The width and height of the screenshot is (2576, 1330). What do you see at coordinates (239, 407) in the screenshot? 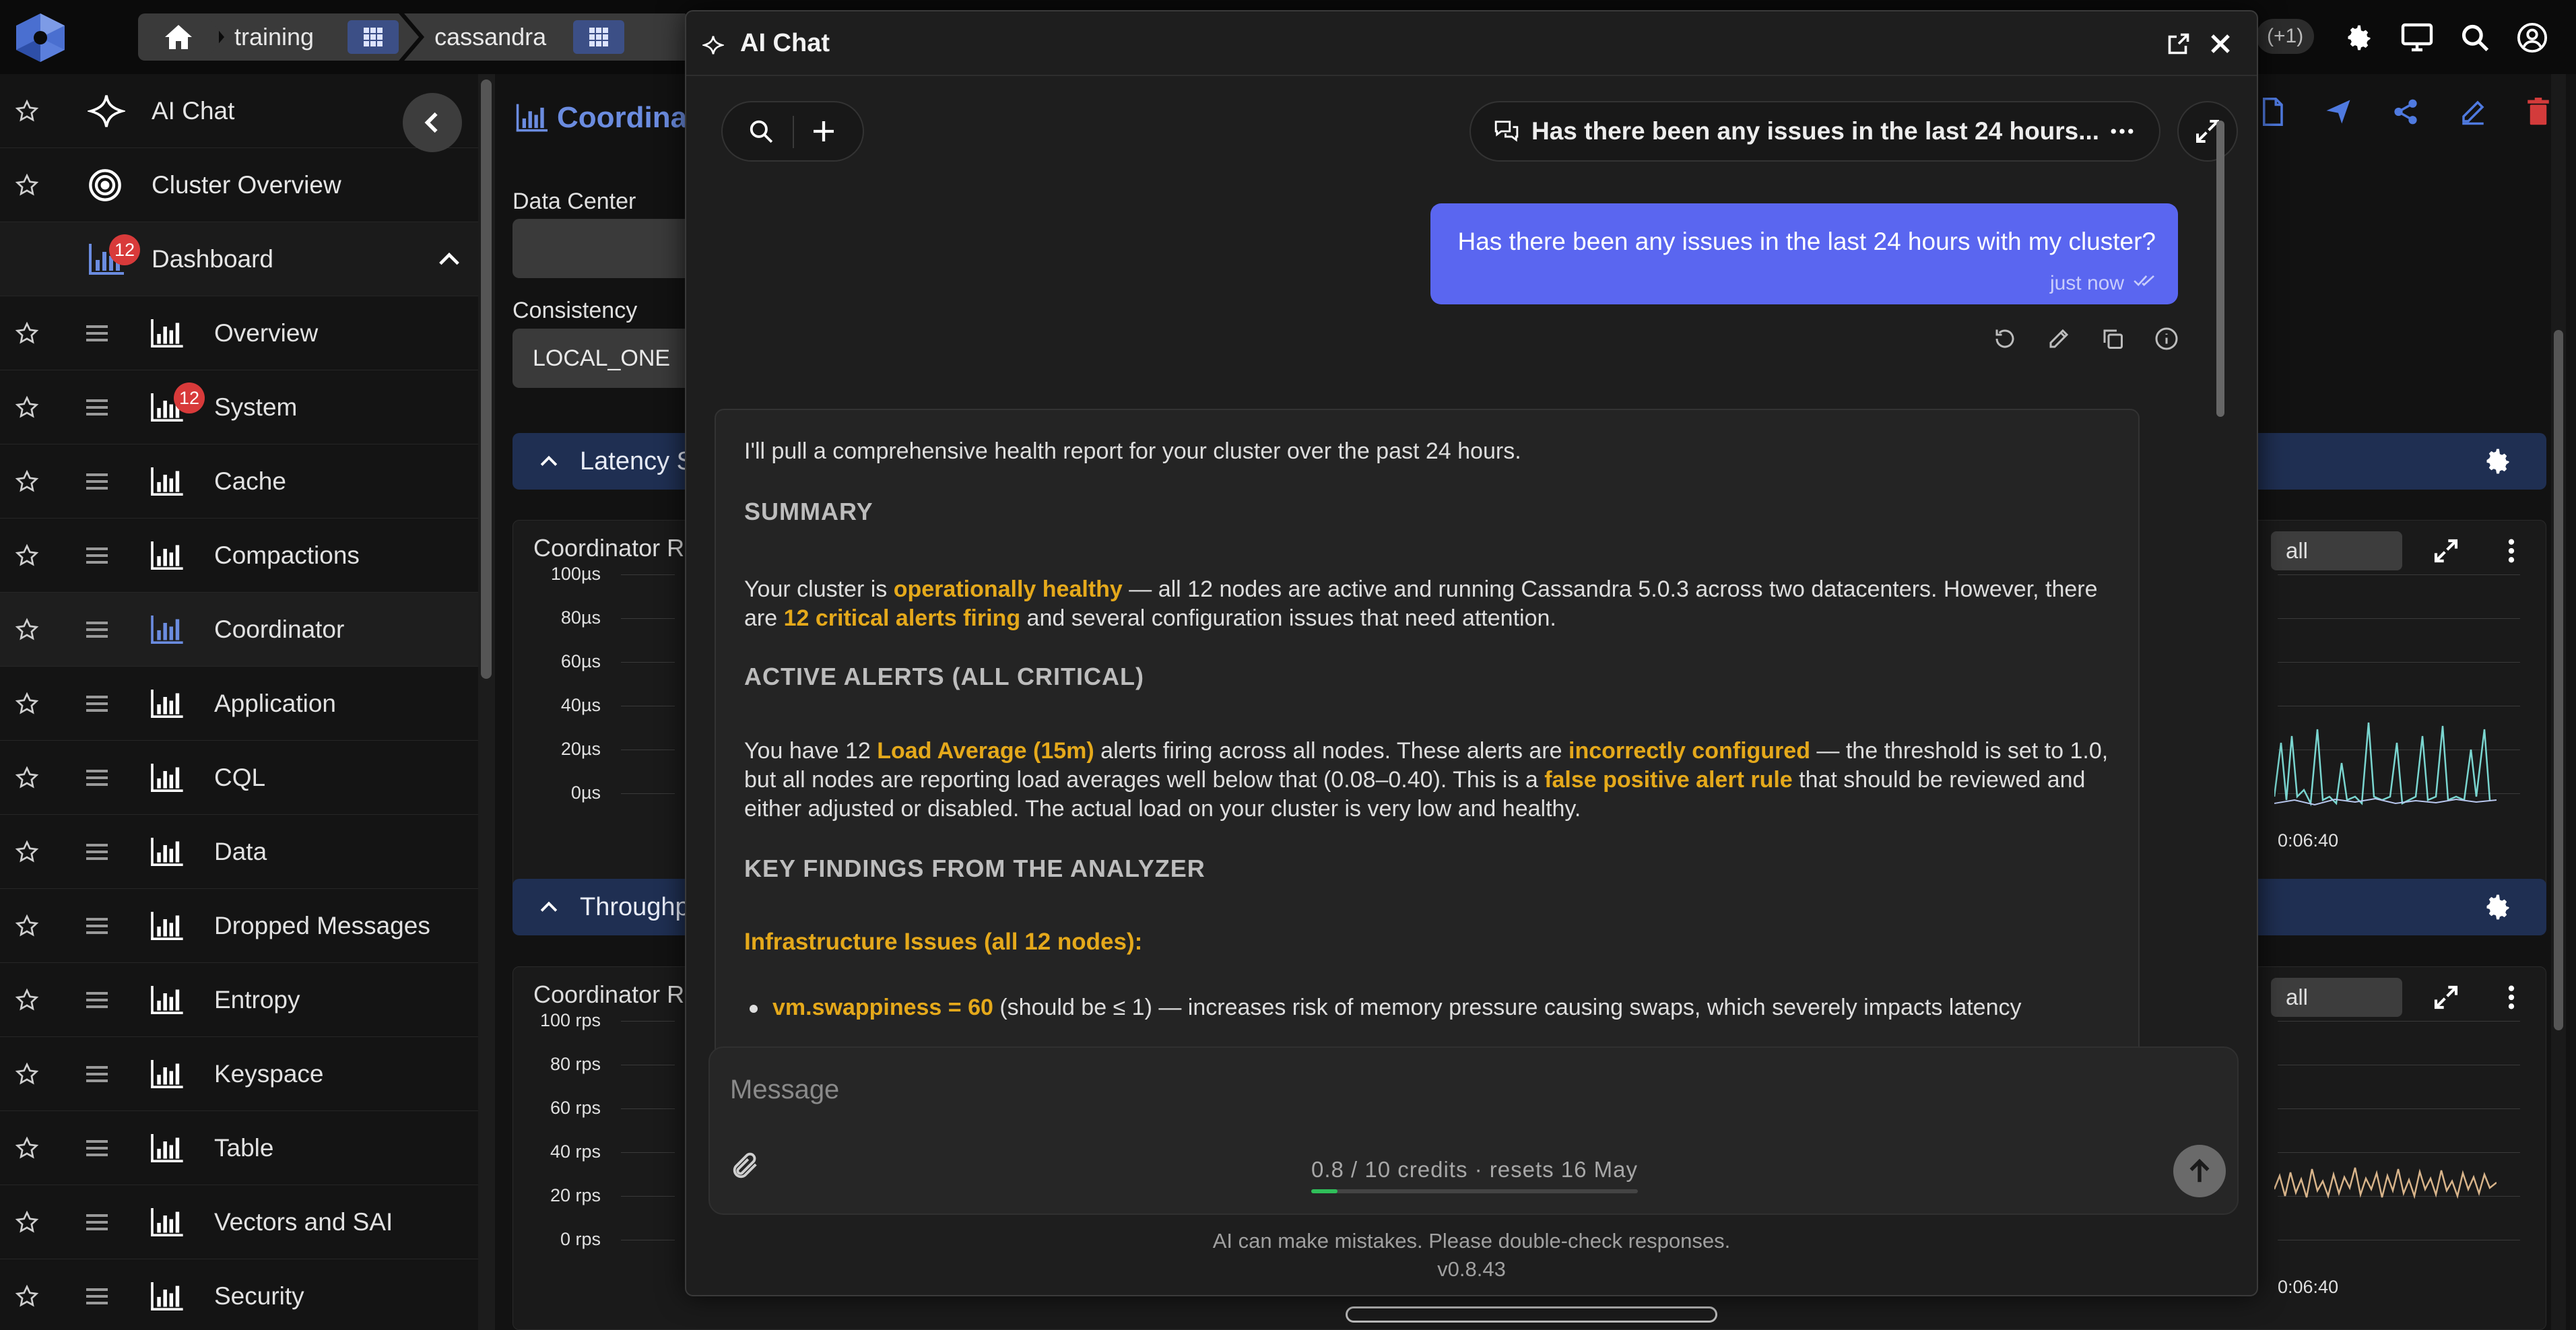
I see `sidebar-item-system: 12 System` at bounding box center [239, 407].